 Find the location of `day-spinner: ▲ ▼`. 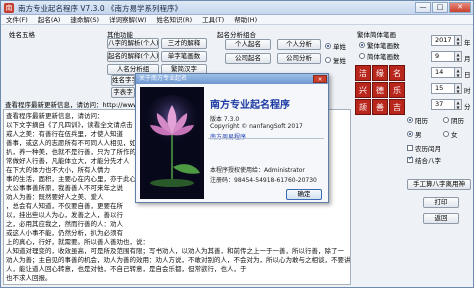

day-spinner: ▲ ▼ is located at coordinates (458, 72).